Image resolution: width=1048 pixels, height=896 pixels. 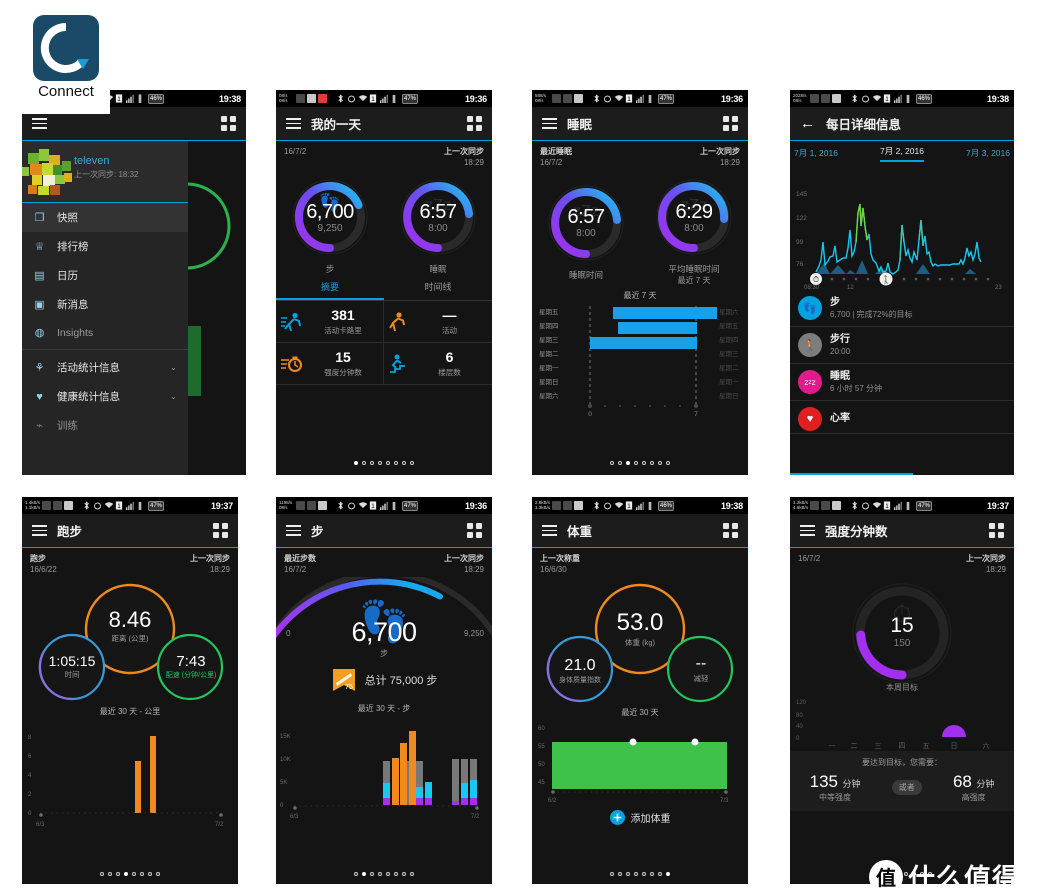 I want to click on list-item-sub: 6,700 | 完成72%的目标, so click(x=871, y=314).